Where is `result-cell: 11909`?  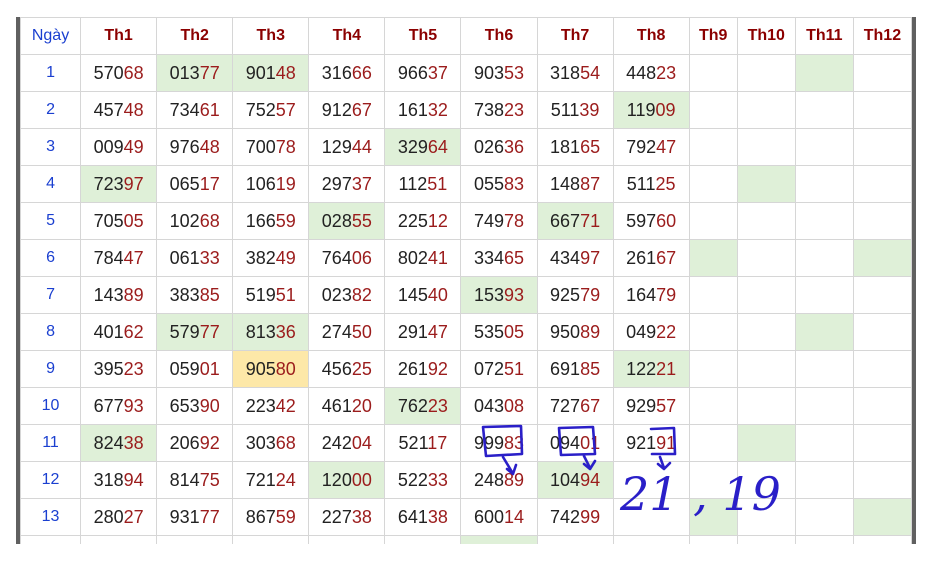
result-cell: 11909 is located at coordinates (651, 110).